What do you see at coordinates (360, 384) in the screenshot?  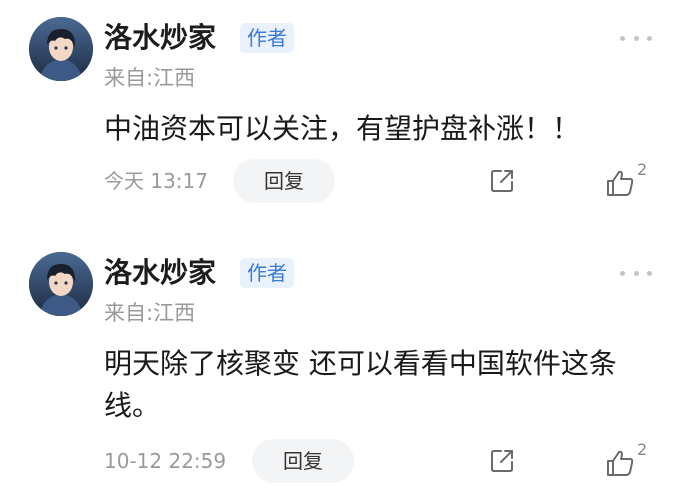 I see `comment-text: 明天除了核聚变 还可以看看中国软件这条线。` at bounding box center [360, 384].